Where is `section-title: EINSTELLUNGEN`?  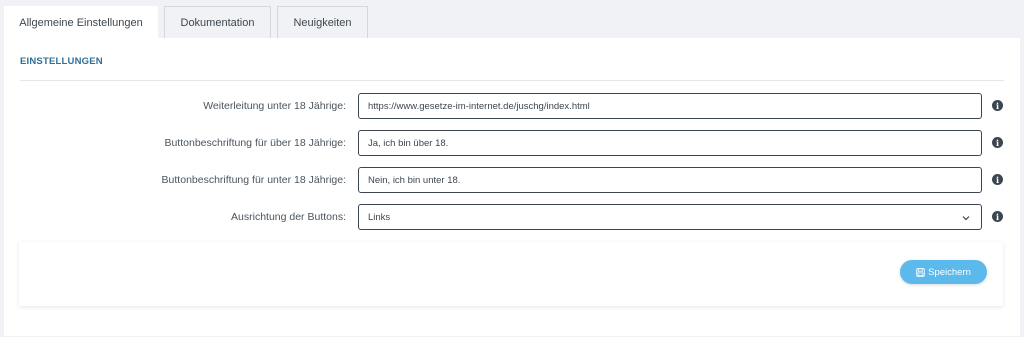 section-title: EINSTELLUNGEN is located at coordinates (61, 61).